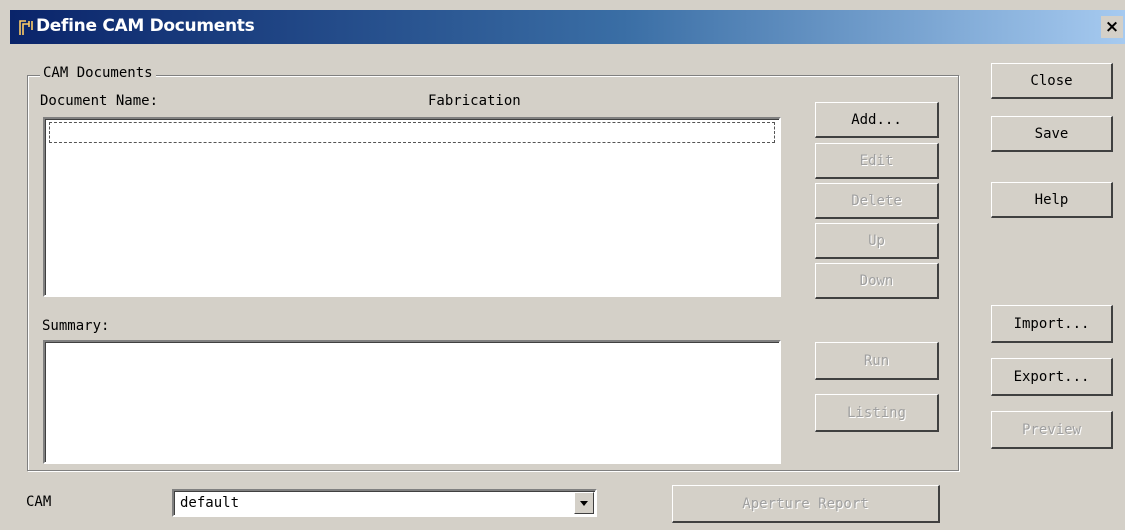 This screenshot has height=530, width=1125. I want to click on fabrication-label: Fabrication, so click(474, 101).